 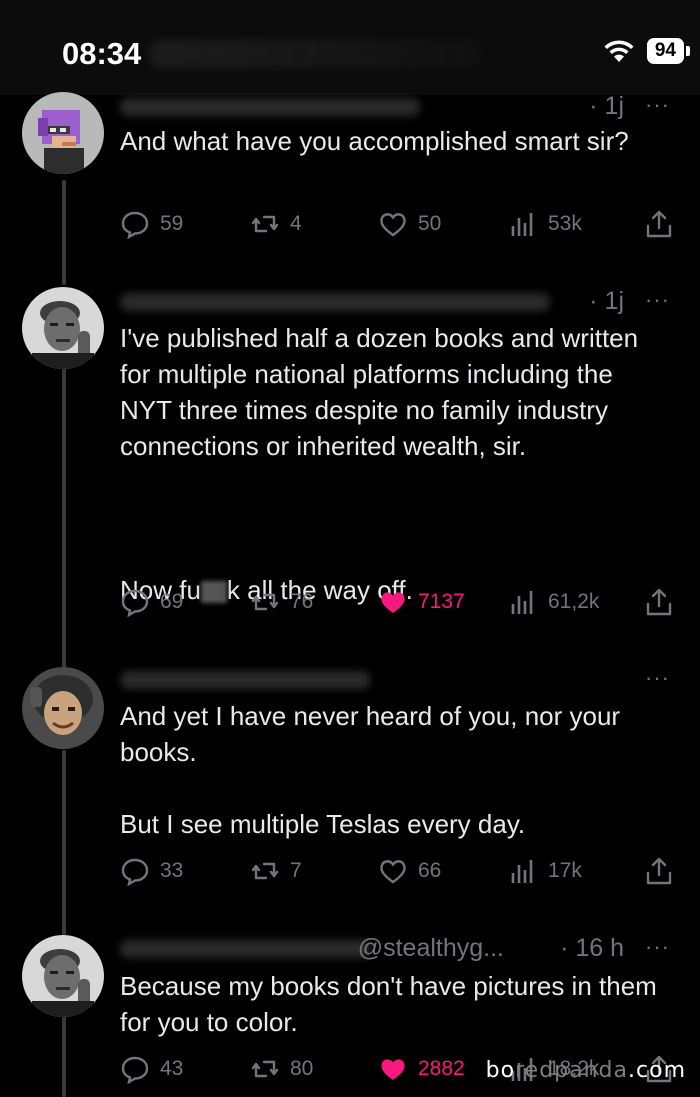 I want to click on repost-count: 80, so click(x=302, y=1068).